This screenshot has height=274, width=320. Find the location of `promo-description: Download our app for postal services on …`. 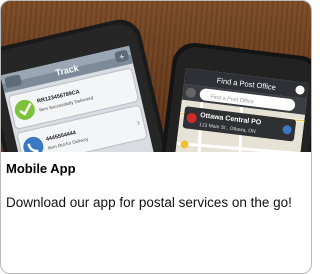

promo-description: Download our app for postal services on … is located at coordinates (149, 202).